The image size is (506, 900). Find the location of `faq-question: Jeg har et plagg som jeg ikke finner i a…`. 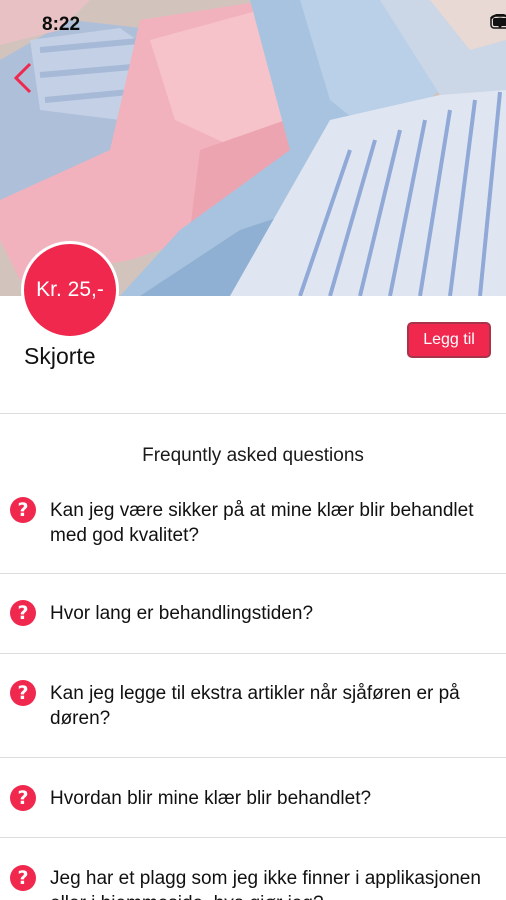

faq-question: Jeg har et plagg som jeg ikke finner i a… is located at coordinates (265, 884).